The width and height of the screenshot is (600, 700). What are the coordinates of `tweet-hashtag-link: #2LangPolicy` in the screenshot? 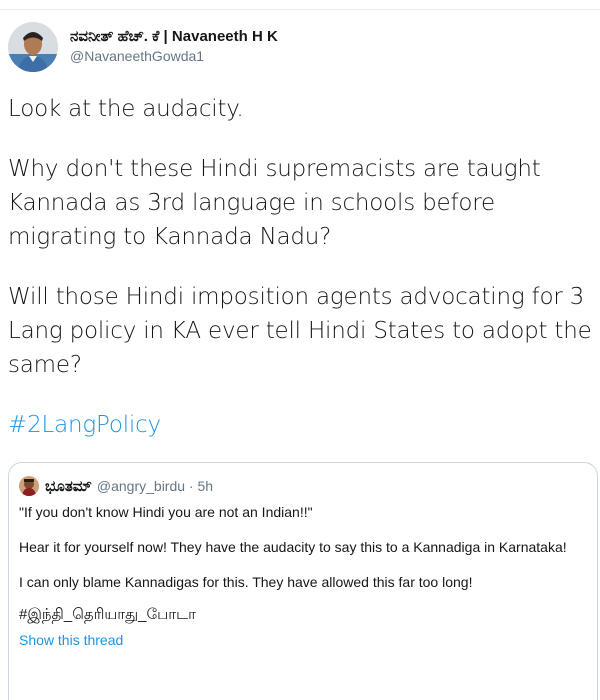 It's located at (301, 425).